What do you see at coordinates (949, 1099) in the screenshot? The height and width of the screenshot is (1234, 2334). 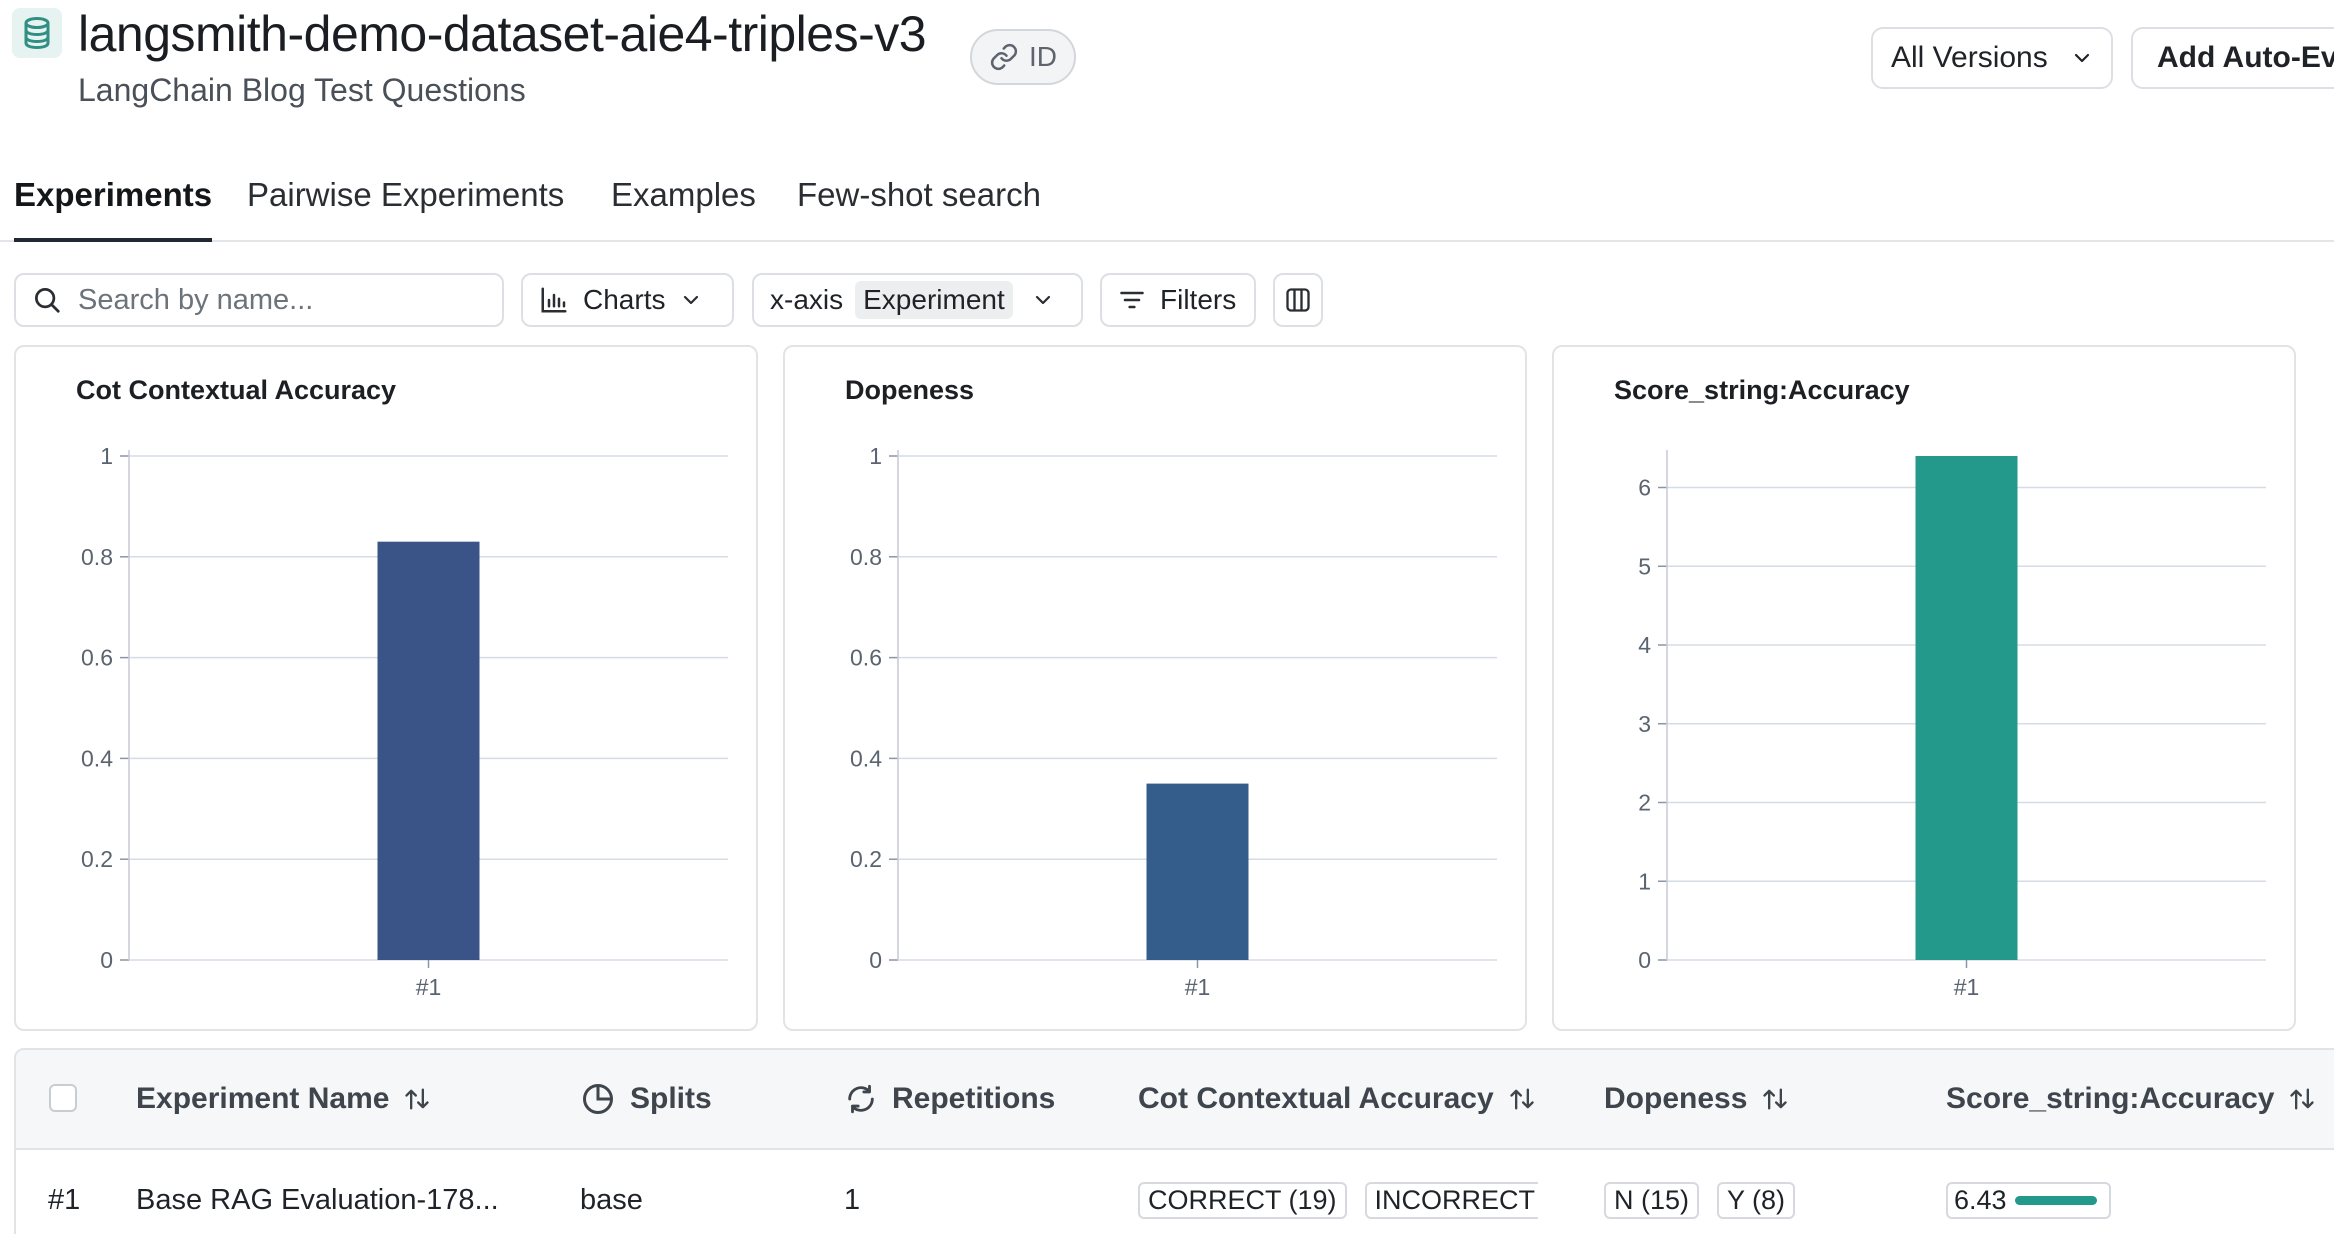 I see `column-header-repetitions: Repetitions` at bounding box center [949, 1099].